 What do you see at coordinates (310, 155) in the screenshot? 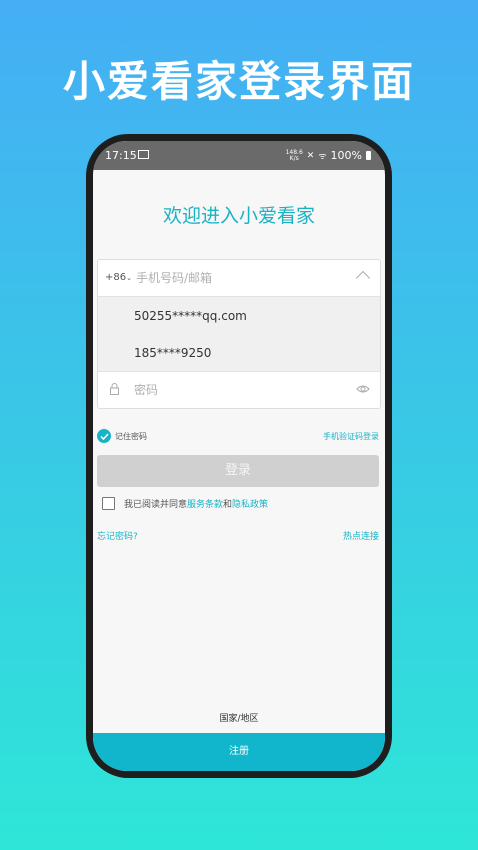
I see `mute-icon: ✕` at bounding box center [310, 155].